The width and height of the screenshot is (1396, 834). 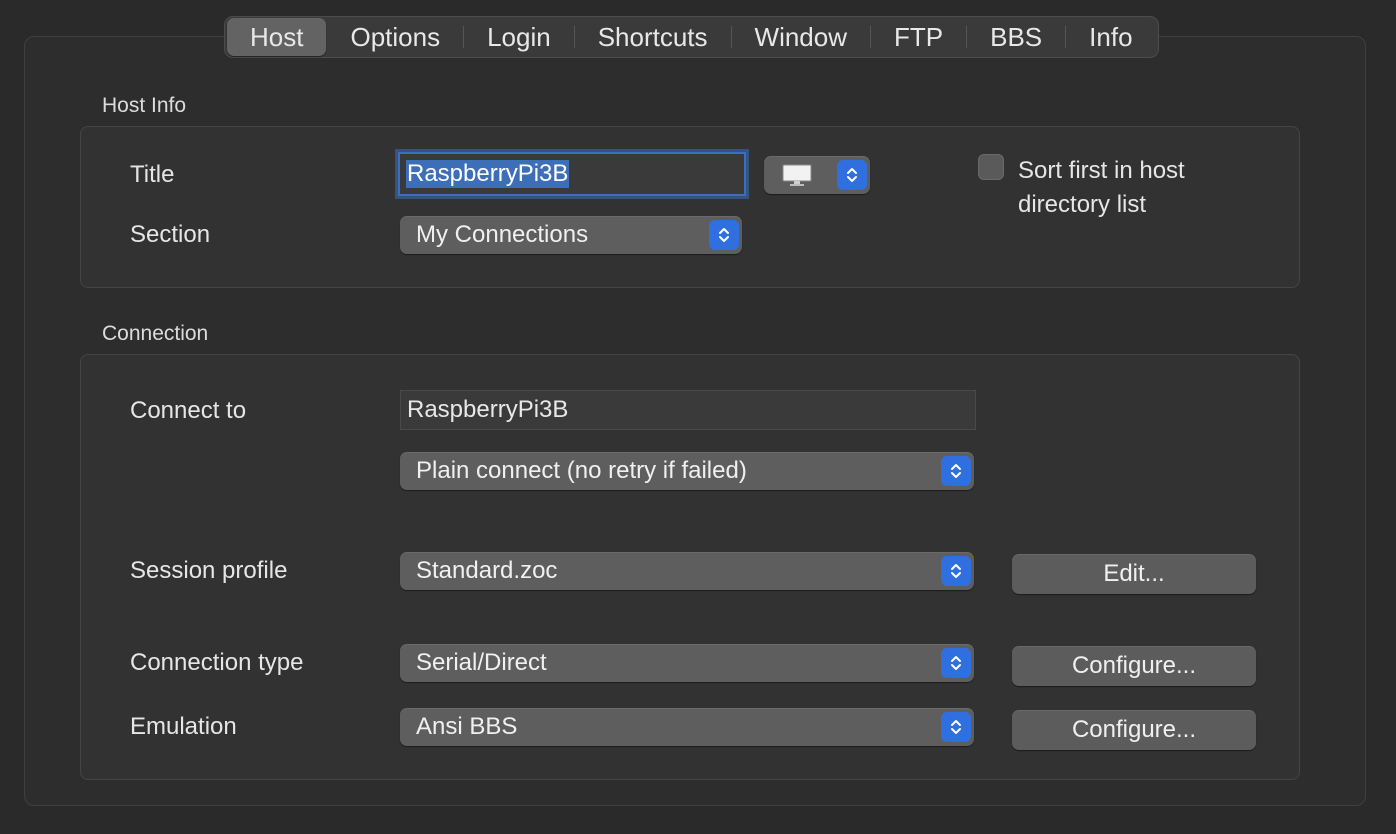 I want to click on tab-host: Host, so click(x=277, y=37).